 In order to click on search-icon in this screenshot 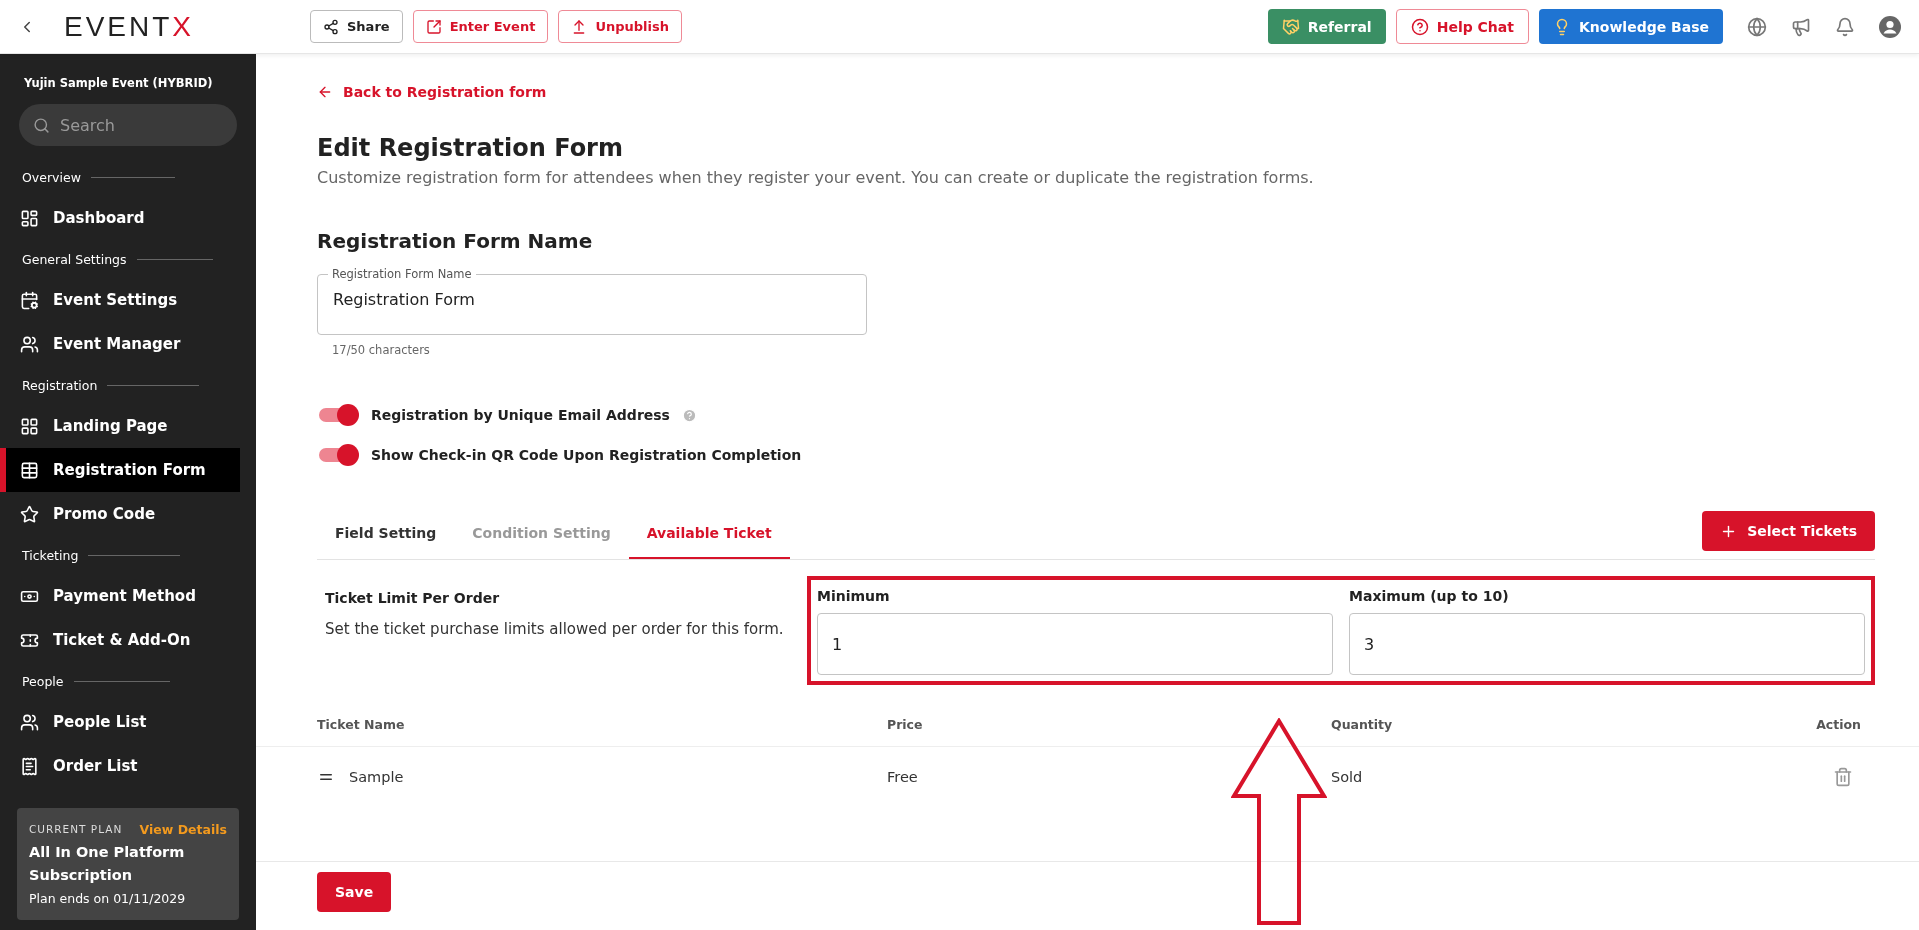, I will do `click(41, 125)`.